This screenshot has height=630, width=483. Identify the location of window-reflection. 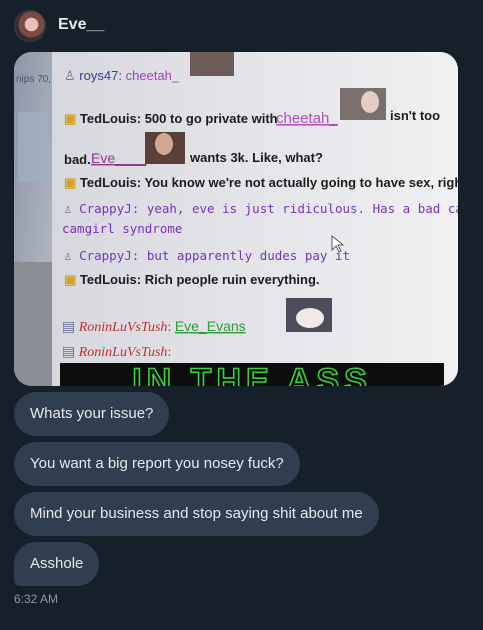
(33, 147).